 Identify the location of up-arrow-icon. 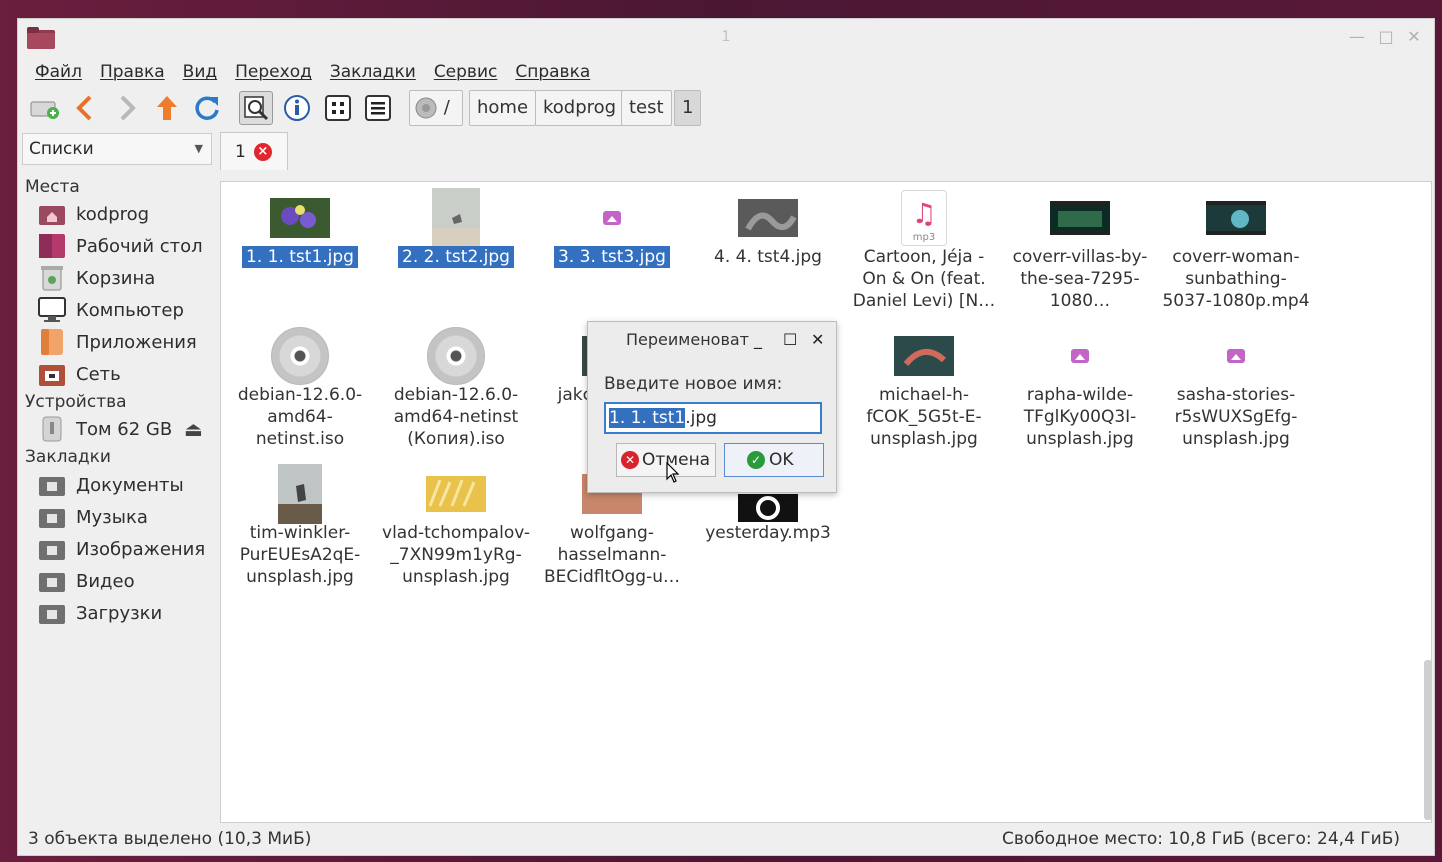
(167, 108).